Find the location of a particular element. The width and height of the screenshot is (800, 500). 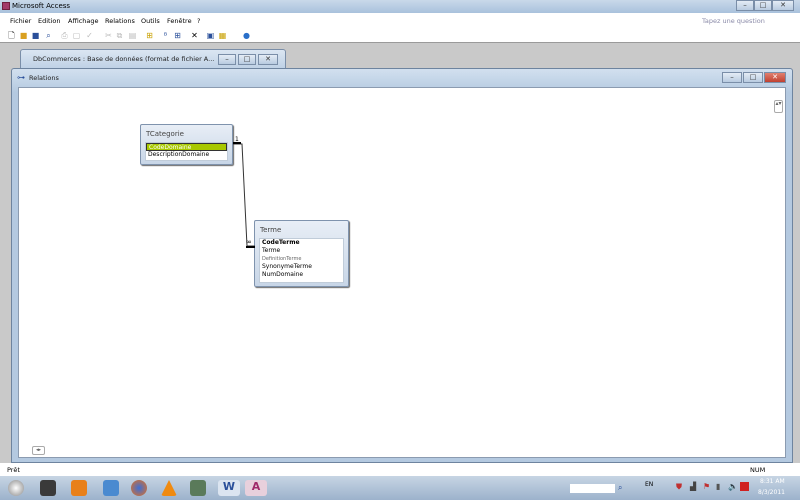

shield-icon: ⛊ is located at coordinates (679, 487).